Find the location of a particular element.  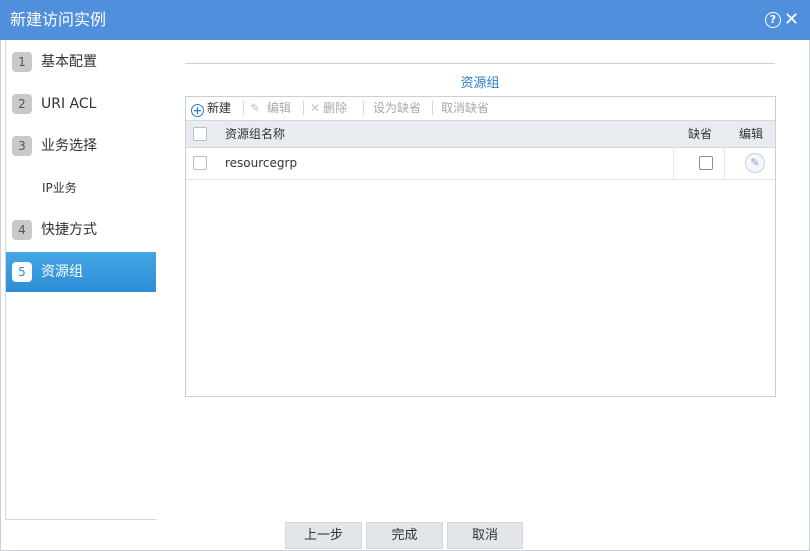

delete-button: ✕ 删除 is located at coordinates (328, 108).